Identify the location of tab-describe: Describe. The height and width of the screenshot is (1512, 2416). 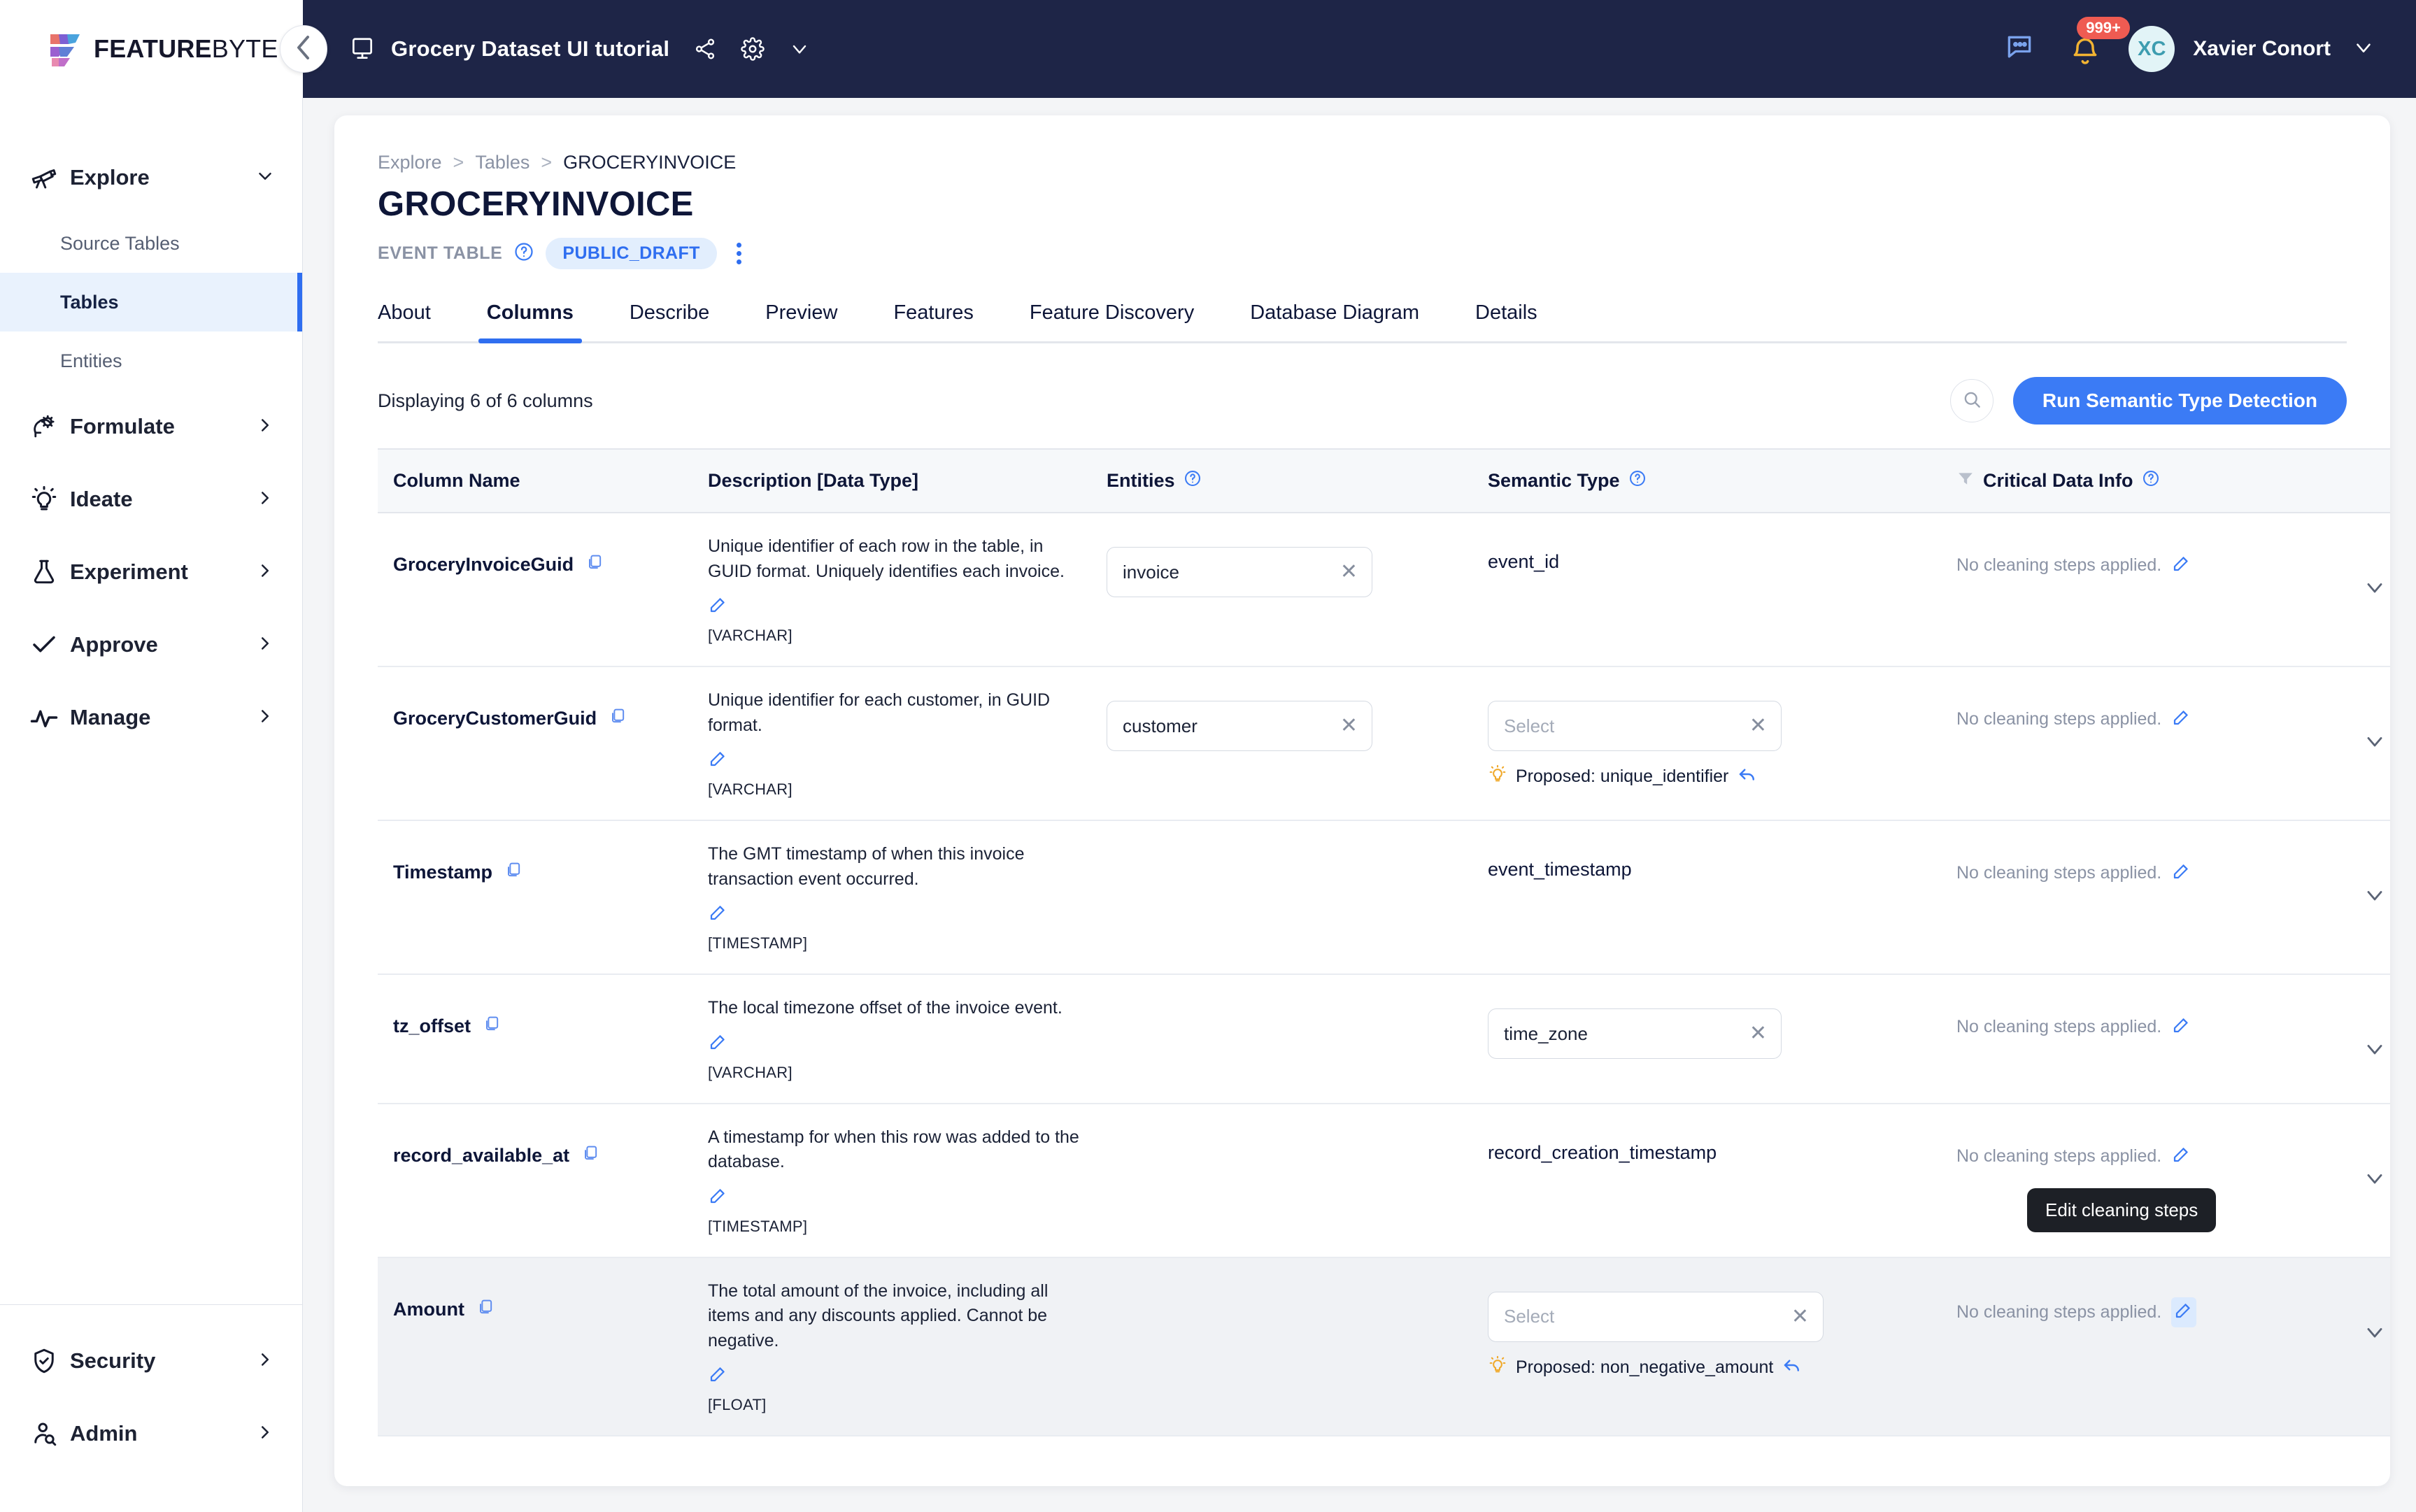
(669, 321).